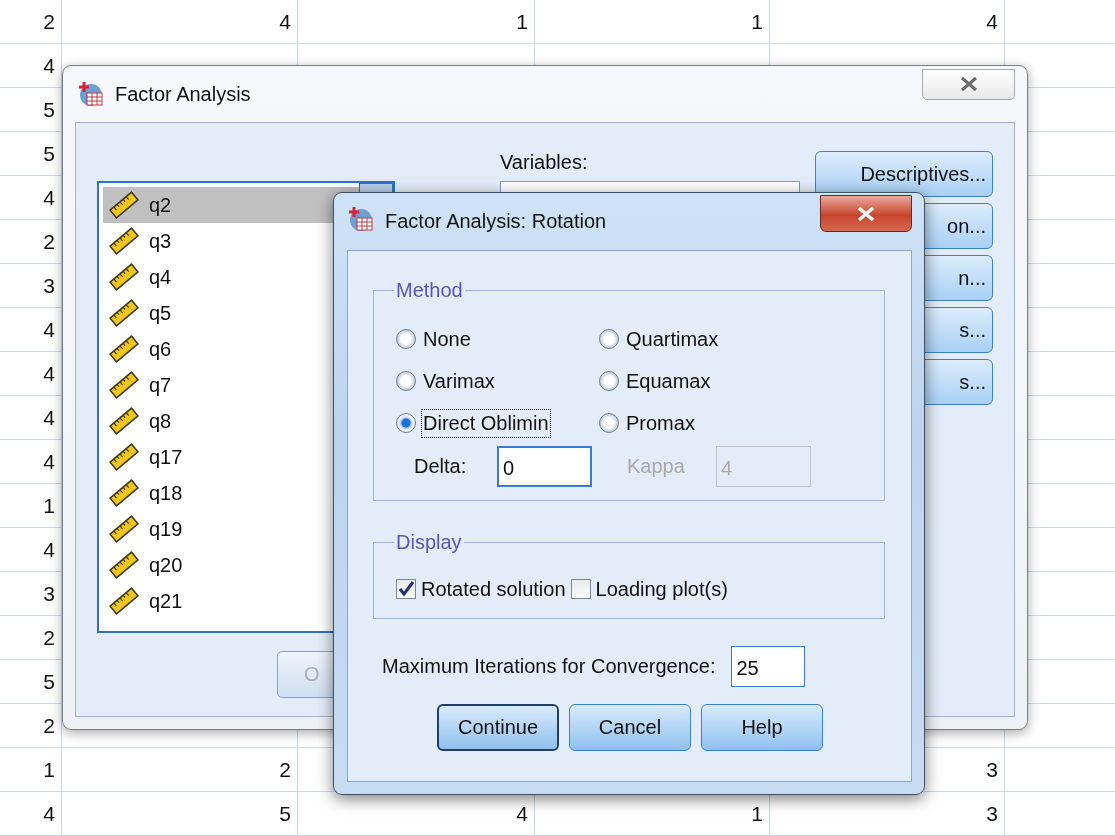  What do you see at coordinates (668, 381) in the screenshot?
I see `radio-label: Equamax` at bounding box center [668, 381].